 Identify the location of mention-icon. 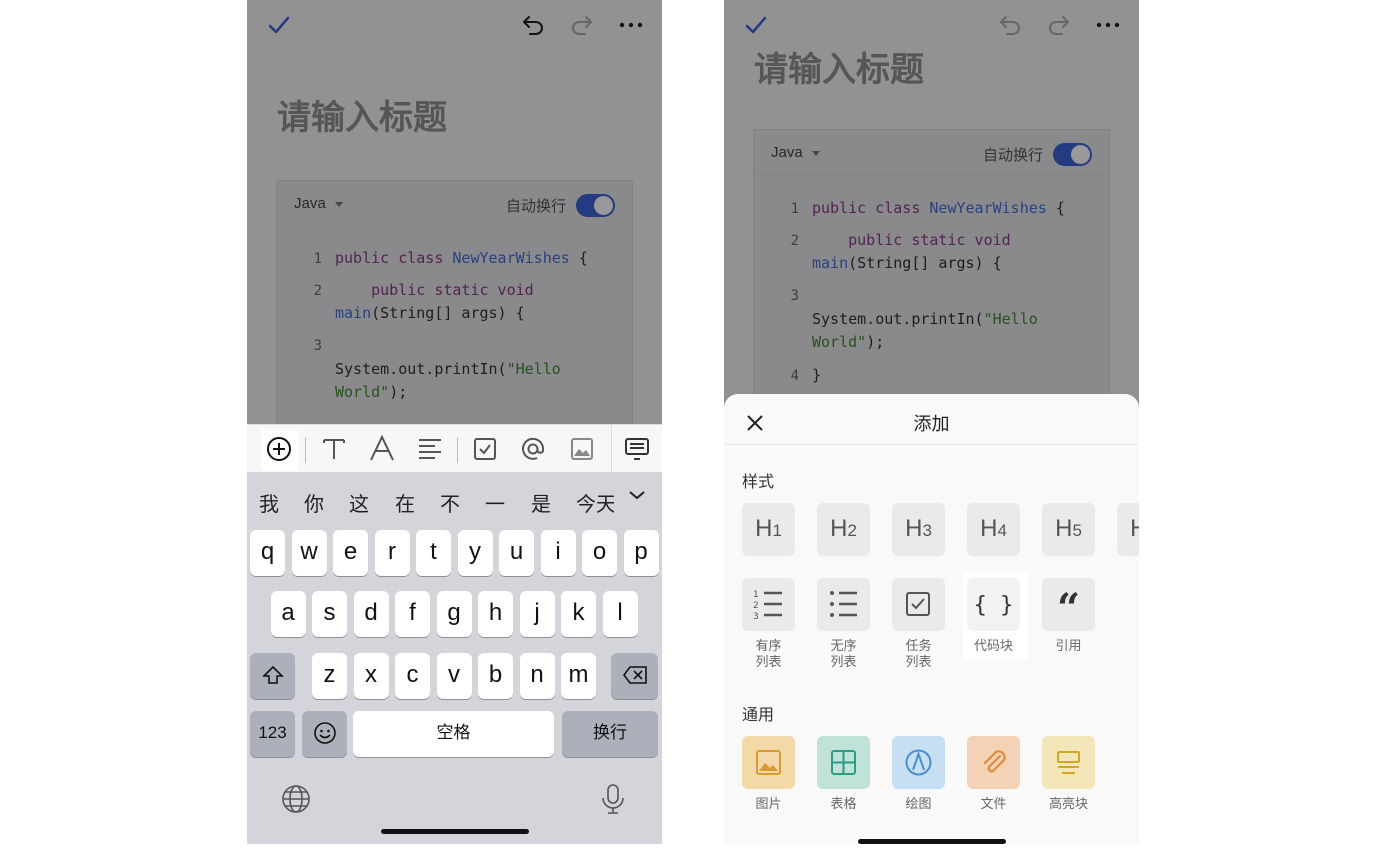
(533, 449).